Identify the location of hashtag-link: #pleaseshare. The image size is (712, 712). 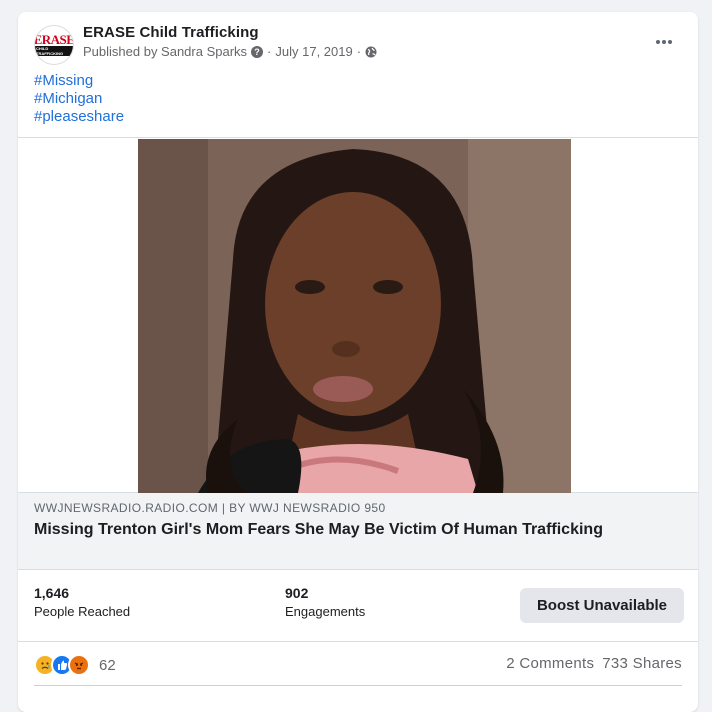
(79, 117).